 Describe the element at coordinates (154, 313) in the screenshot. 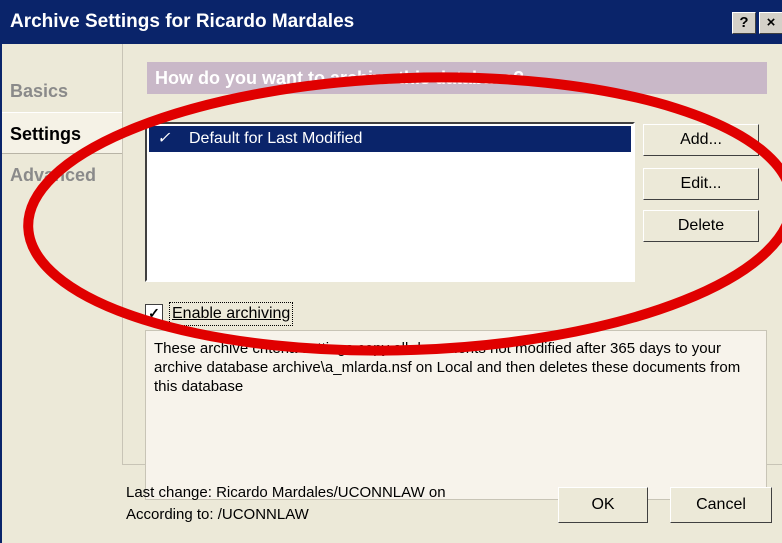

I see `enable-archiving-checkbox: ✓` at that location.